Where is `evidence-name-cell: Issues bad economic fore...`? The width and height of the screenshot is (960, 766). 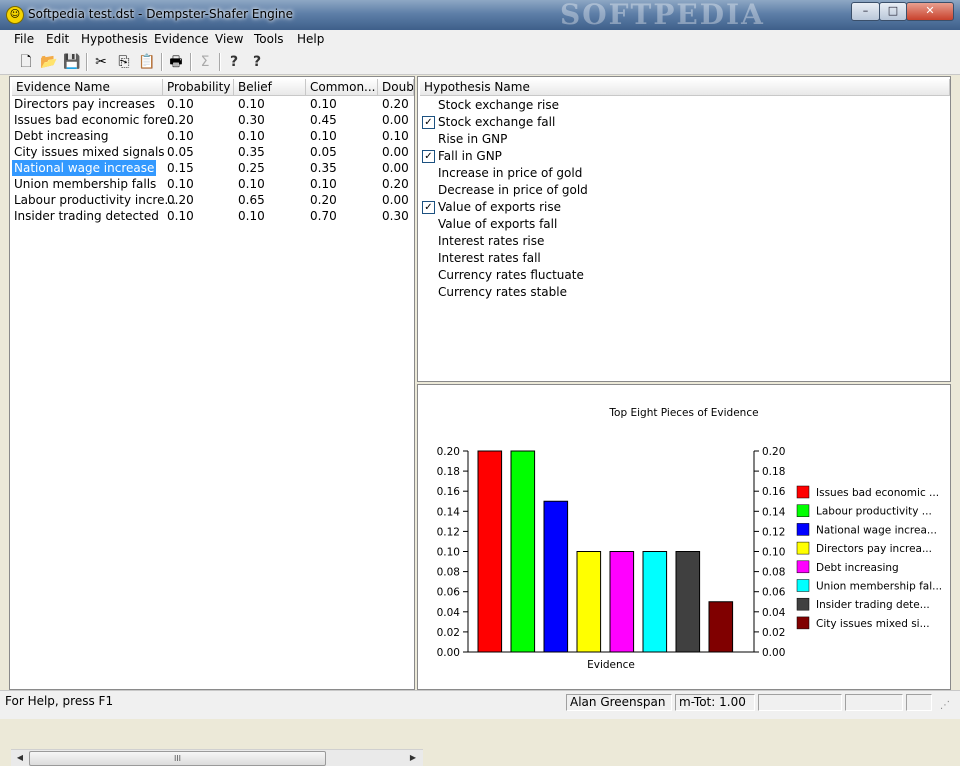 evidence-name-cell: Issues bad economic fore... is located at coordinates (96, 120).